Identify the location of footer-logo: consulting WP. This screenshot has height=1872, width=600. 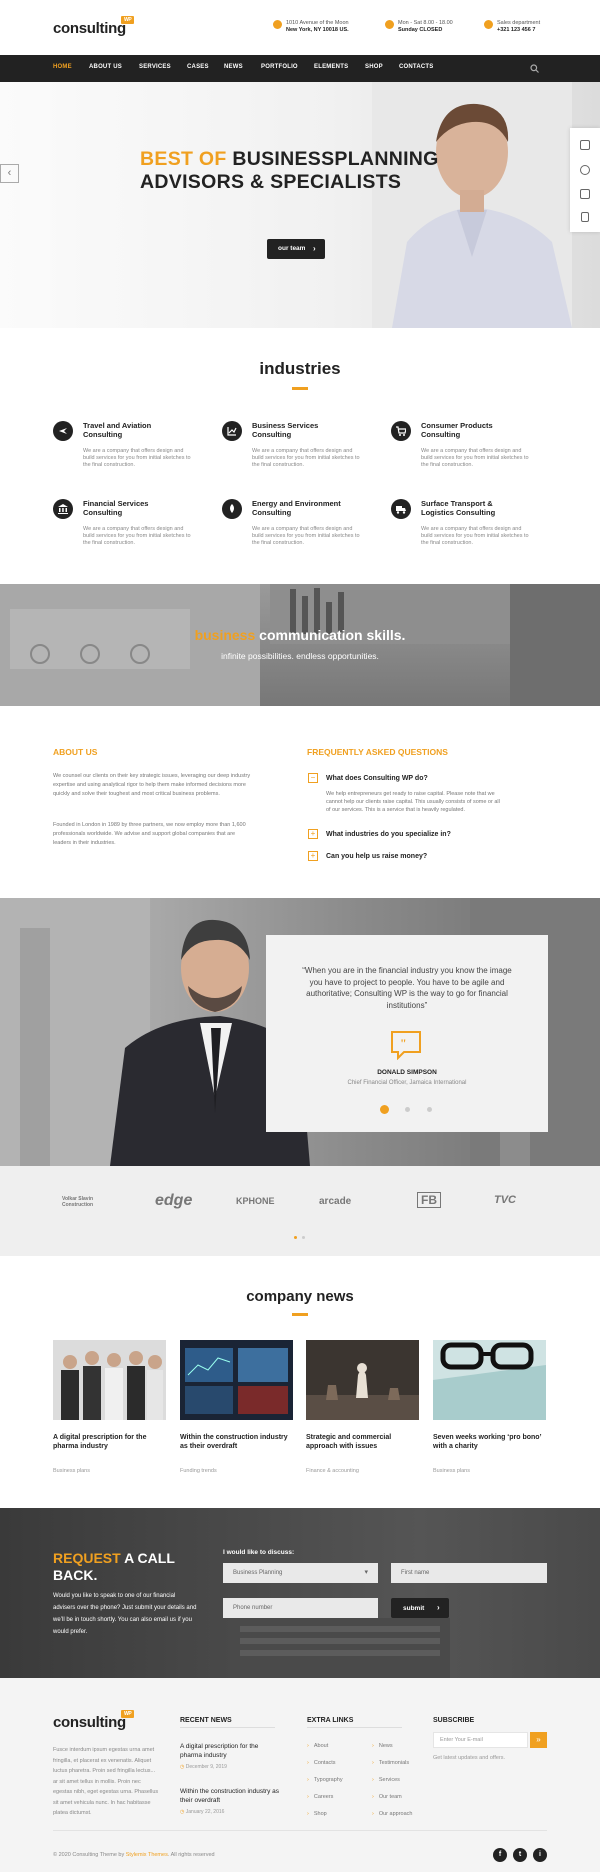
(94, 1720).